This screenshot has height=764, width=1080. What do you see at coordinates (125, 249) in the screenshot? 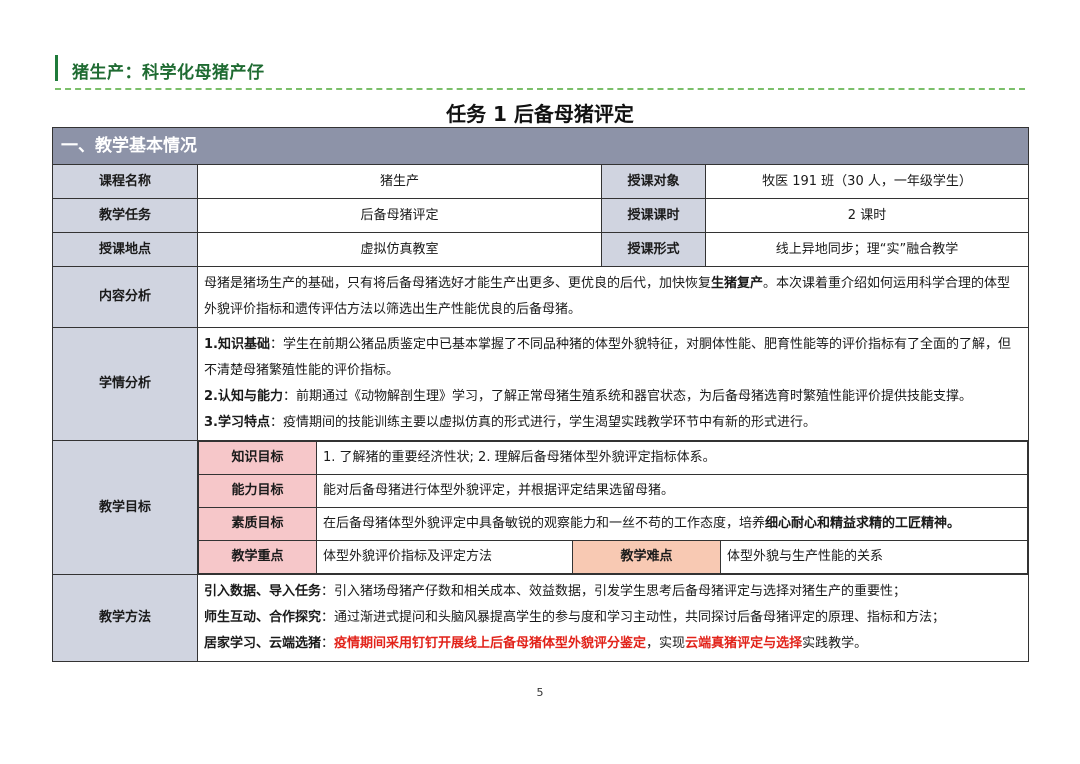
I see `place-label: 授课地点` at bounding box center [125, 249].